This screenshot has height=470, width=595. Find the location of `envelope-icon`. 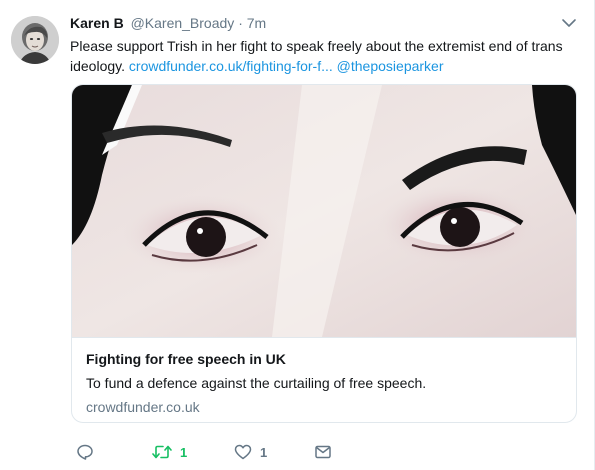

envelope-icon is located at coordinates (323, 452).